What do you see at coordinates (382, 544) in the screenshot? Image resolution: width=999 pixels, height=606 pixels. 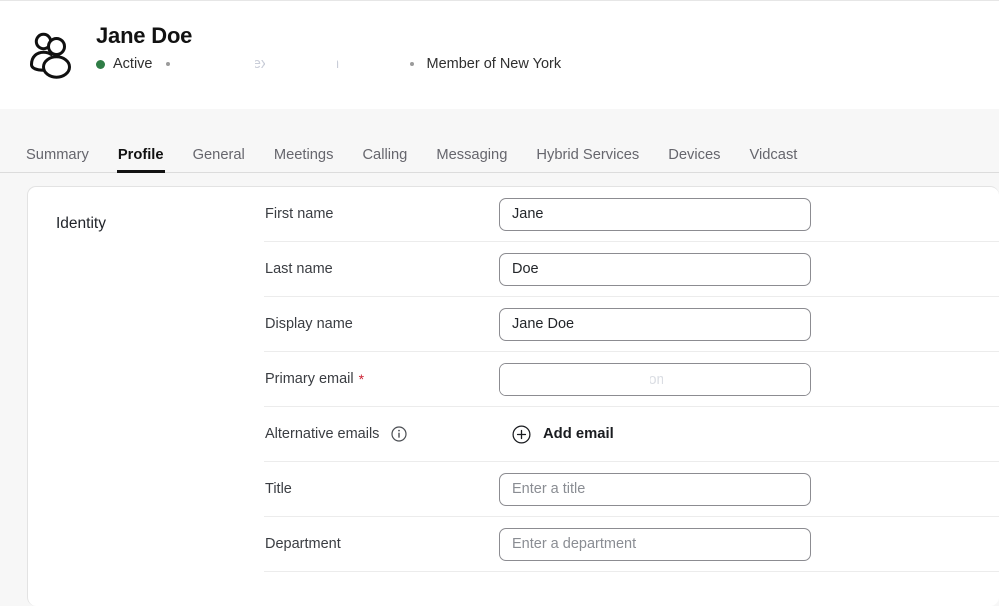 I see `department-label-wrap: Department` at bounding box center [382, 544].